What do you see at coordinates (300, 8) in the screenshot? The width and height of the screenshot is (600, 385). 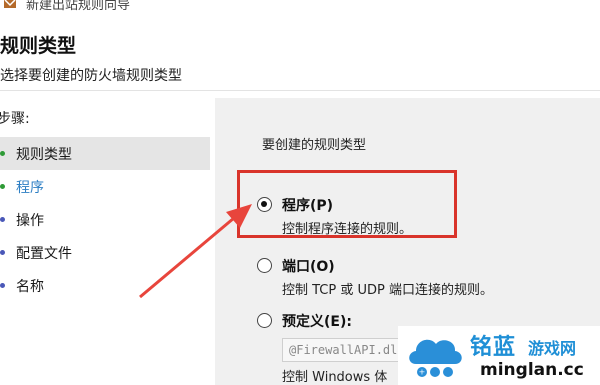 I see `title-bar: 新建出站规则向导` at bounding box center [300, 8].